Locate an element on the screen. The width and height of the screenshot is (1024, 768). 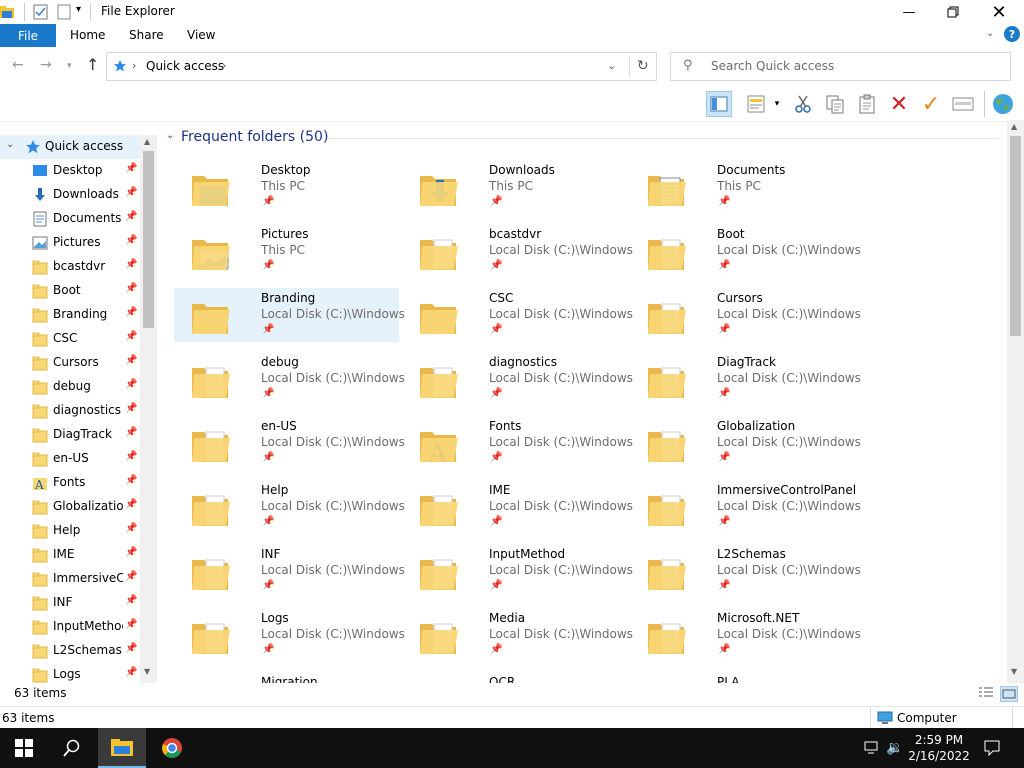
forward-button: → is located at coordinates (46, 65).